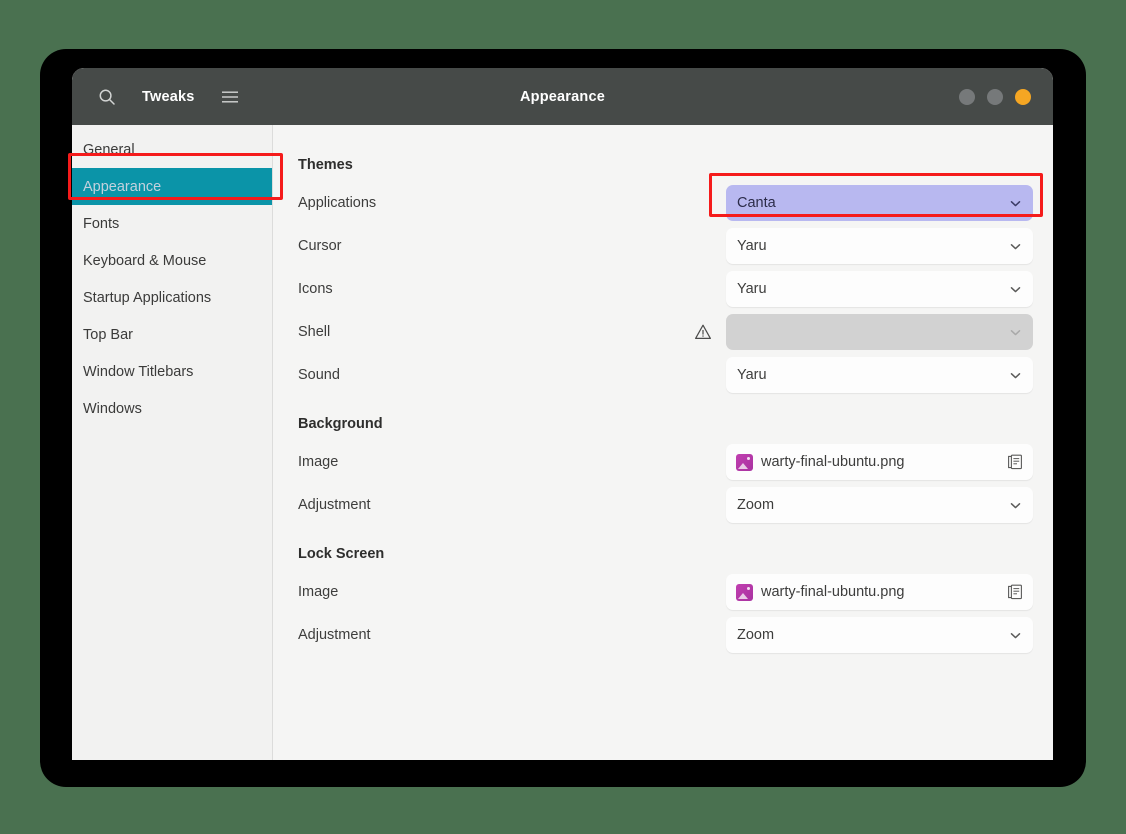 This screenshot has height=834, width=1126. I want to click on label-themes-sound: Sound, so click(319, 375).